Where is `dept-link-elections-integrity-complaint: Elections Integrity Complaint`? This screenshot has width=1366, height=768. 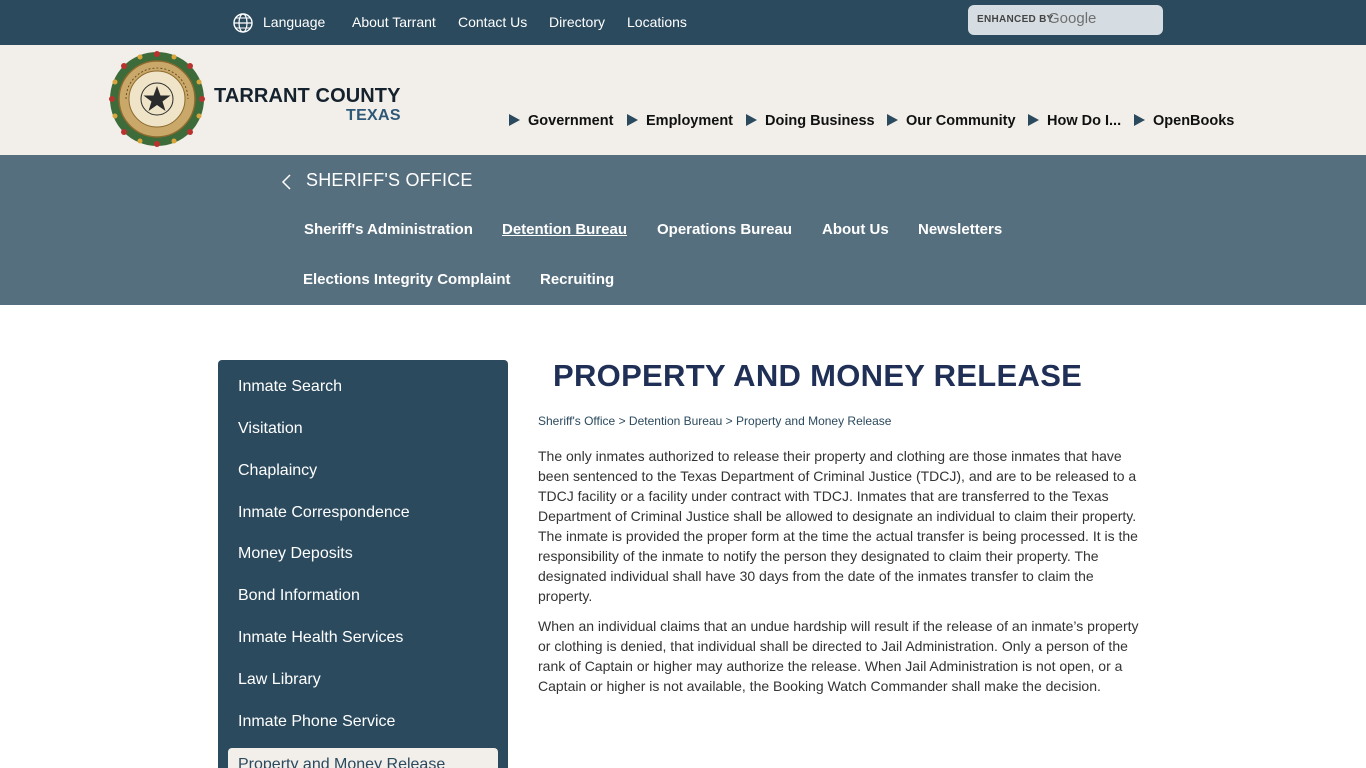 dept-link-elections-integrity-complaint: Elections Integrity Complaint is located at coordinates (407, 279).